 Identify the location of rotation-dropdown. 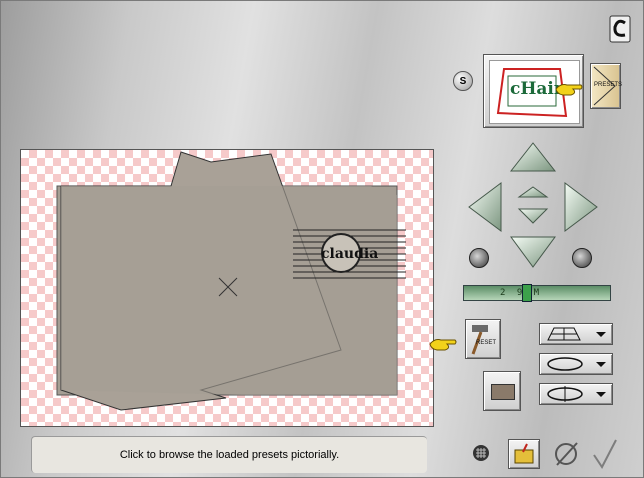
(576, 364).